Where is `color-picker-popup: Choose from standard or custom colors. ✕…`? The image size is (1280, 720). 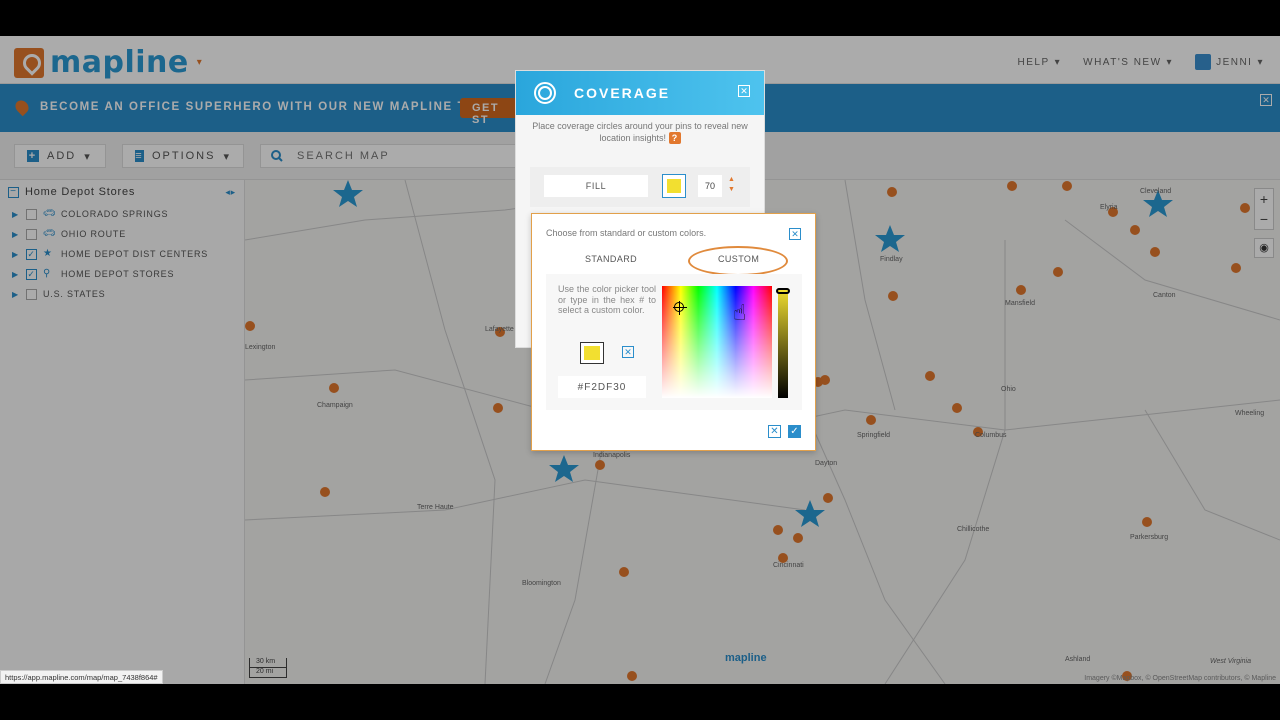
color-picker-popup: Choose from standard or custom colors. ✕… is located at coordinates (673, 332).